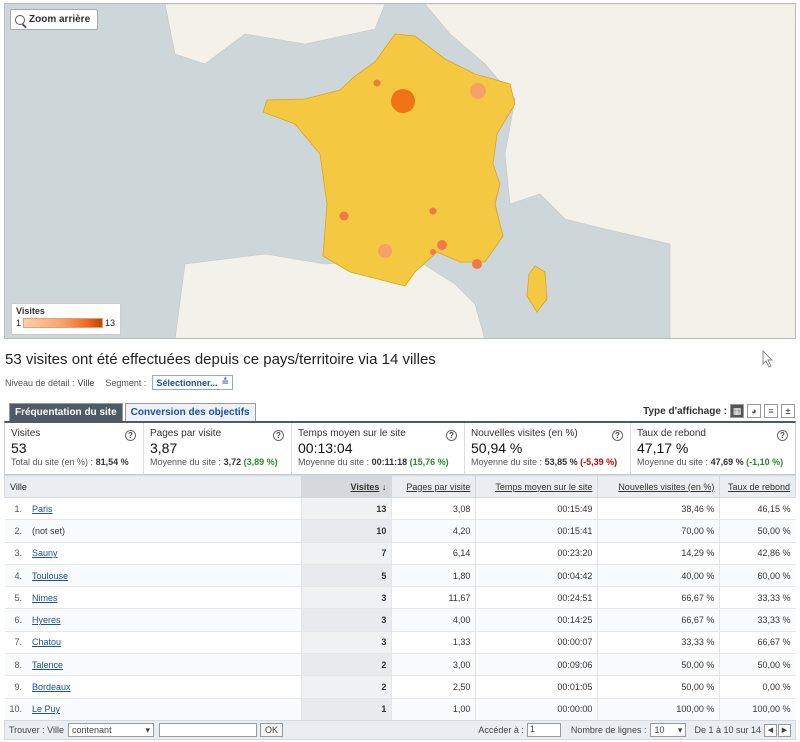  I want to click on tab-goal-conversion: Conversion des objectifs, so click(190, 412).